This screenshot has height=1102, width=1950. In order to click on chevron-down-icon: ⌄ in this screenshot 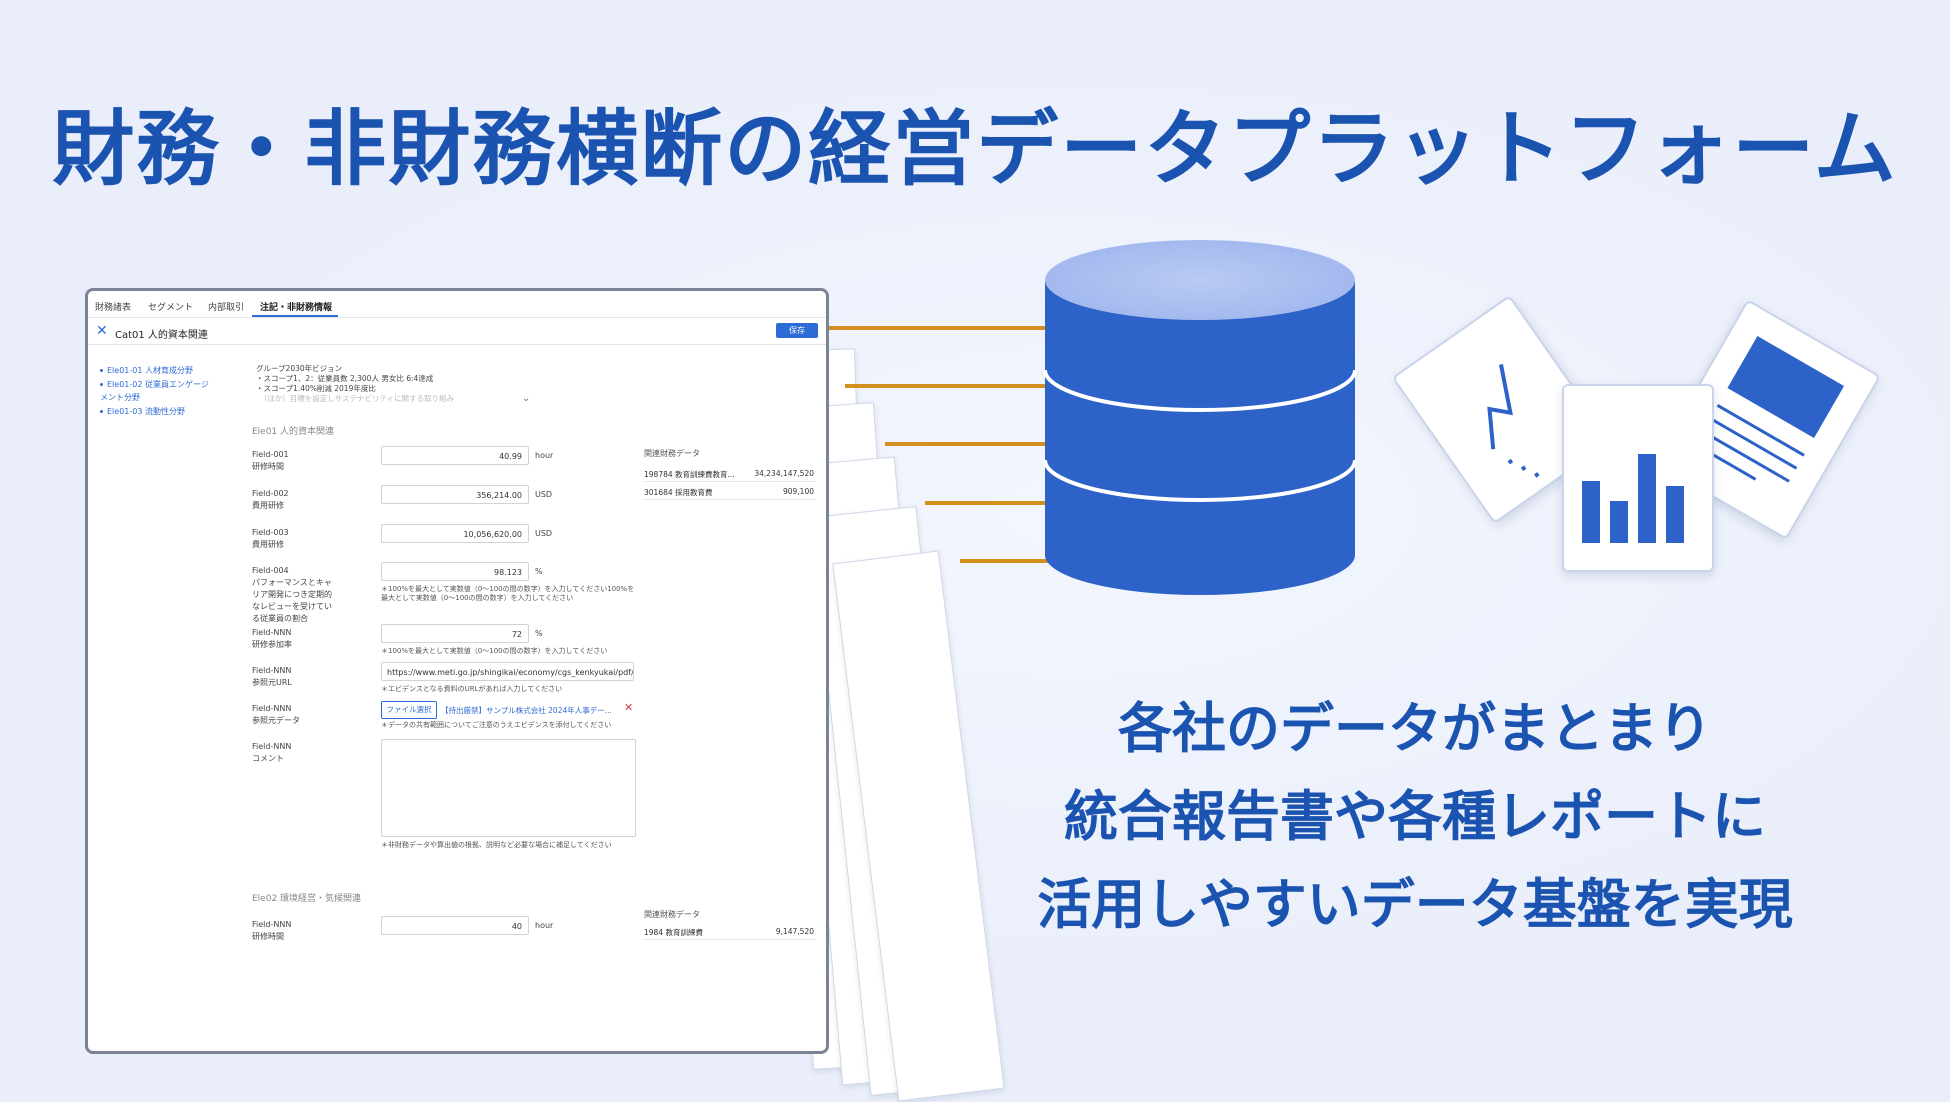, I will do `click(526, 398)`.